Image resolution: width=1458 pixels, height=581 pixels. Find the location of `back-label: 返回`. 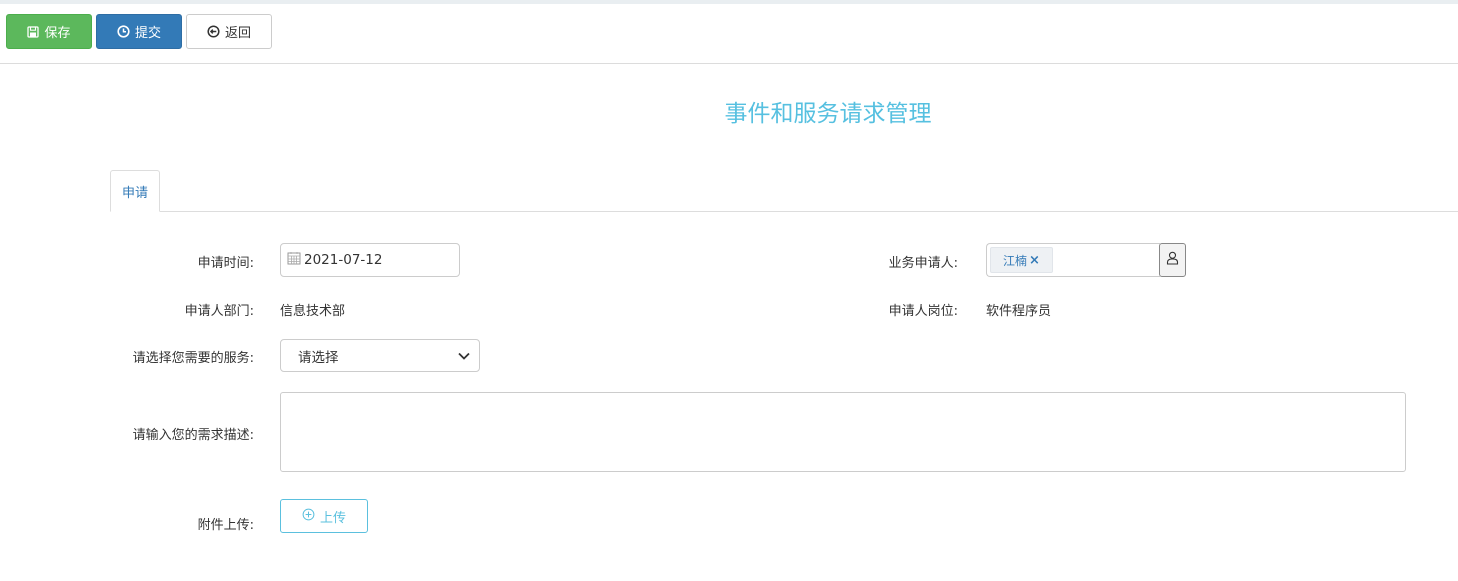

back-label: 返回 is located at coordinates (237, 33).